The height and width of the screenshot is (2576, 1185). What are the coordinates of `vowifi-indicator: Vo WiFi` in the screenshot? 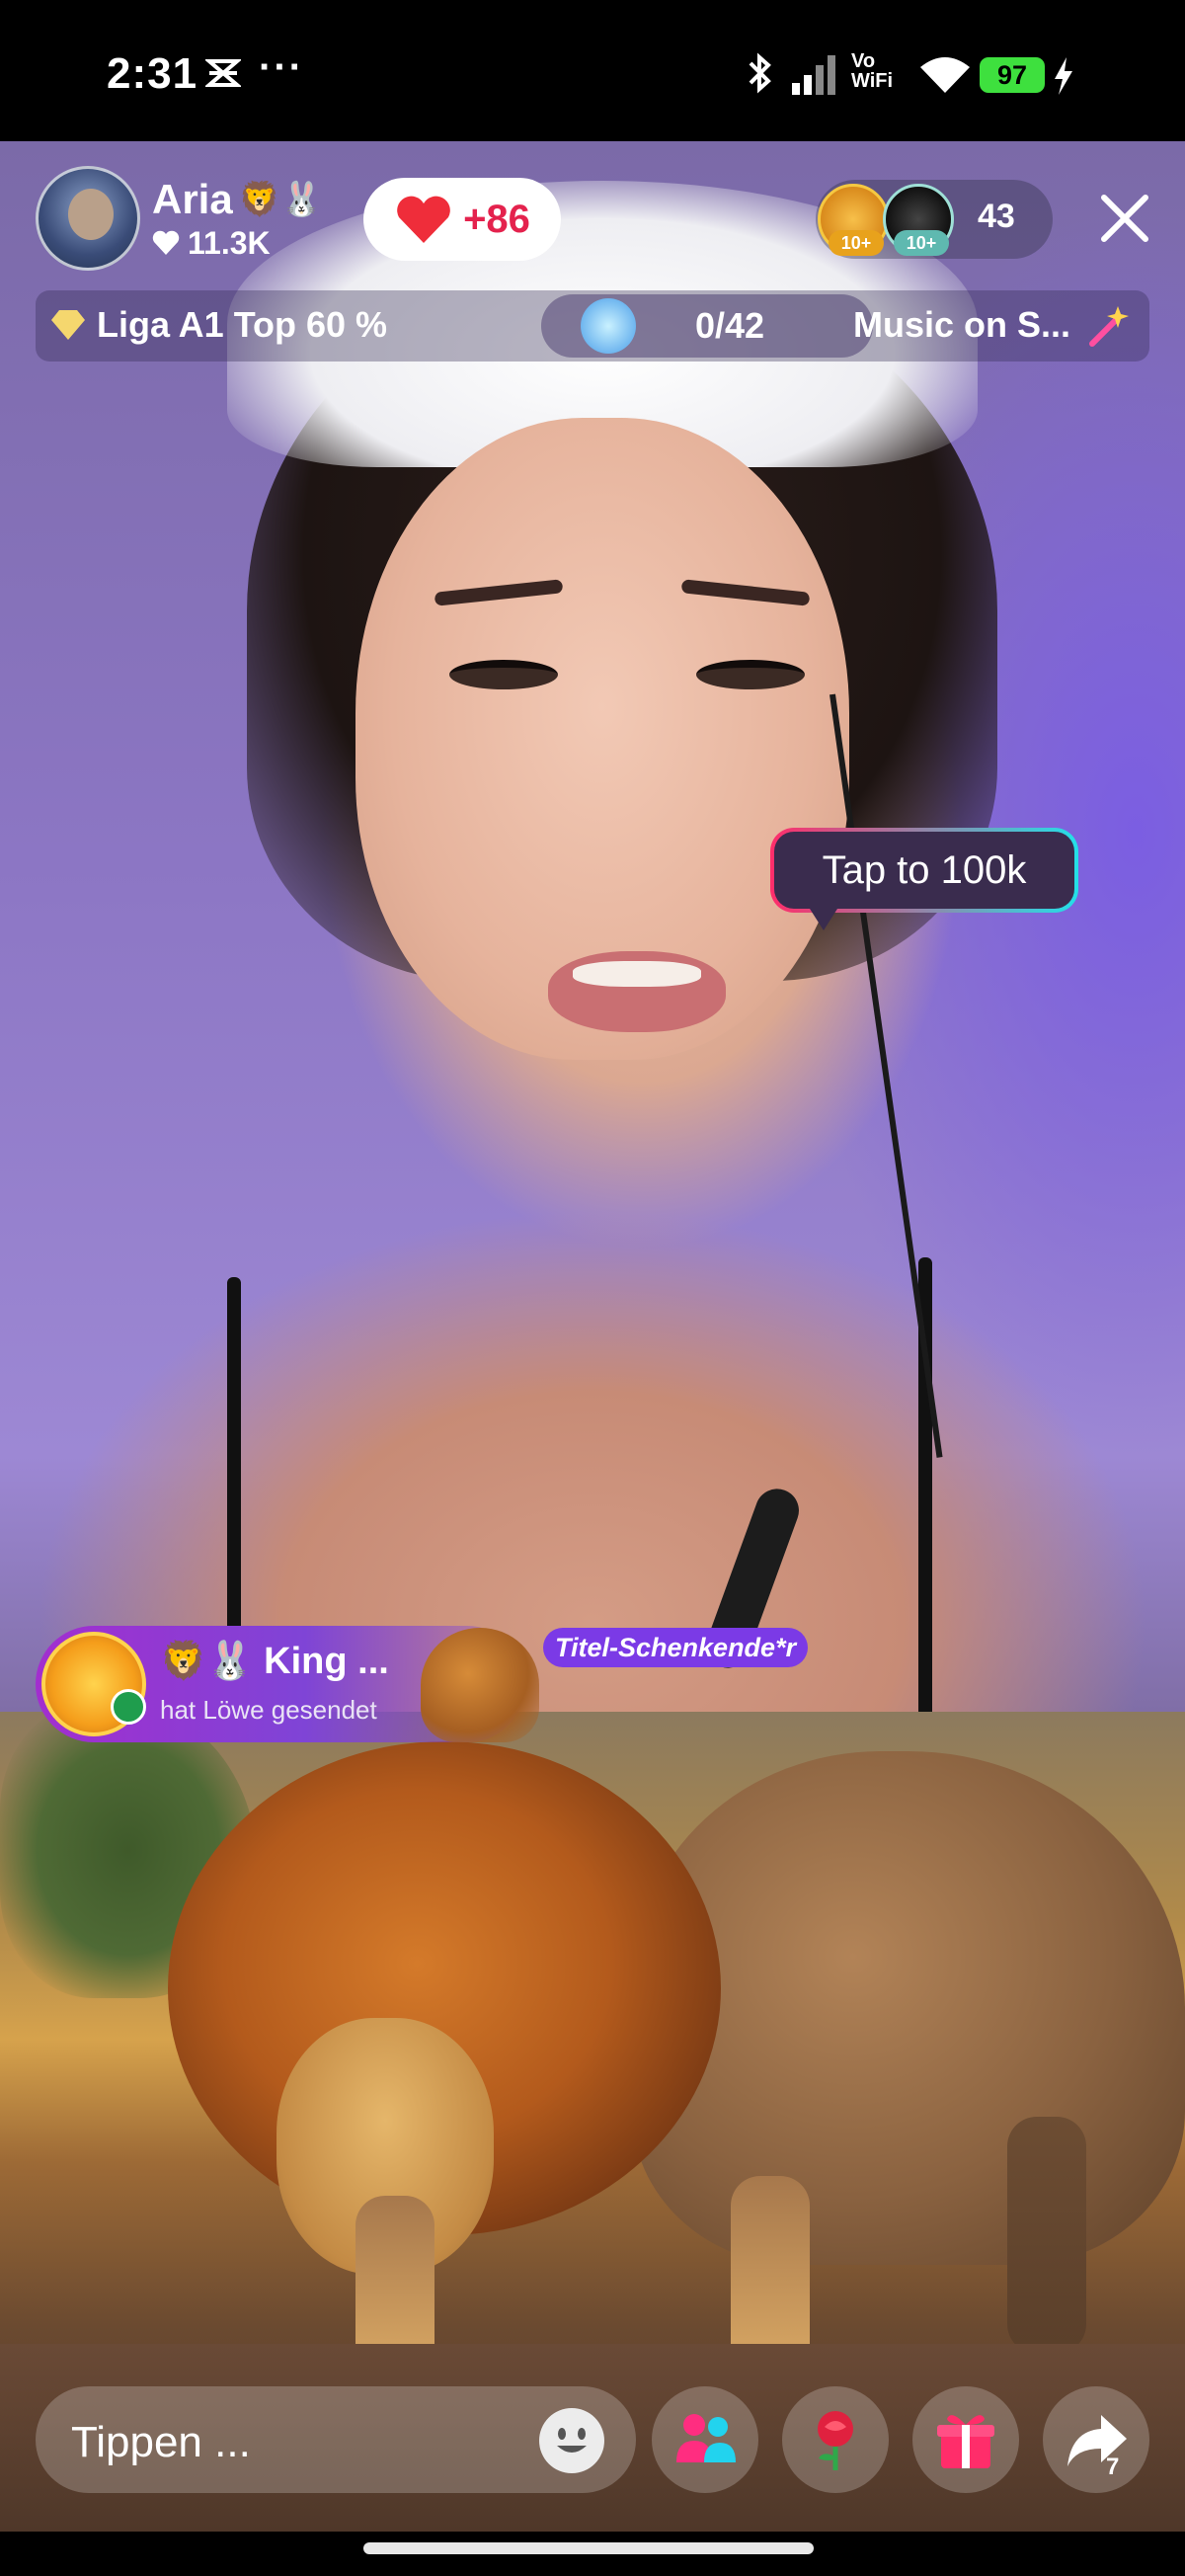 It's located at (872, 71).